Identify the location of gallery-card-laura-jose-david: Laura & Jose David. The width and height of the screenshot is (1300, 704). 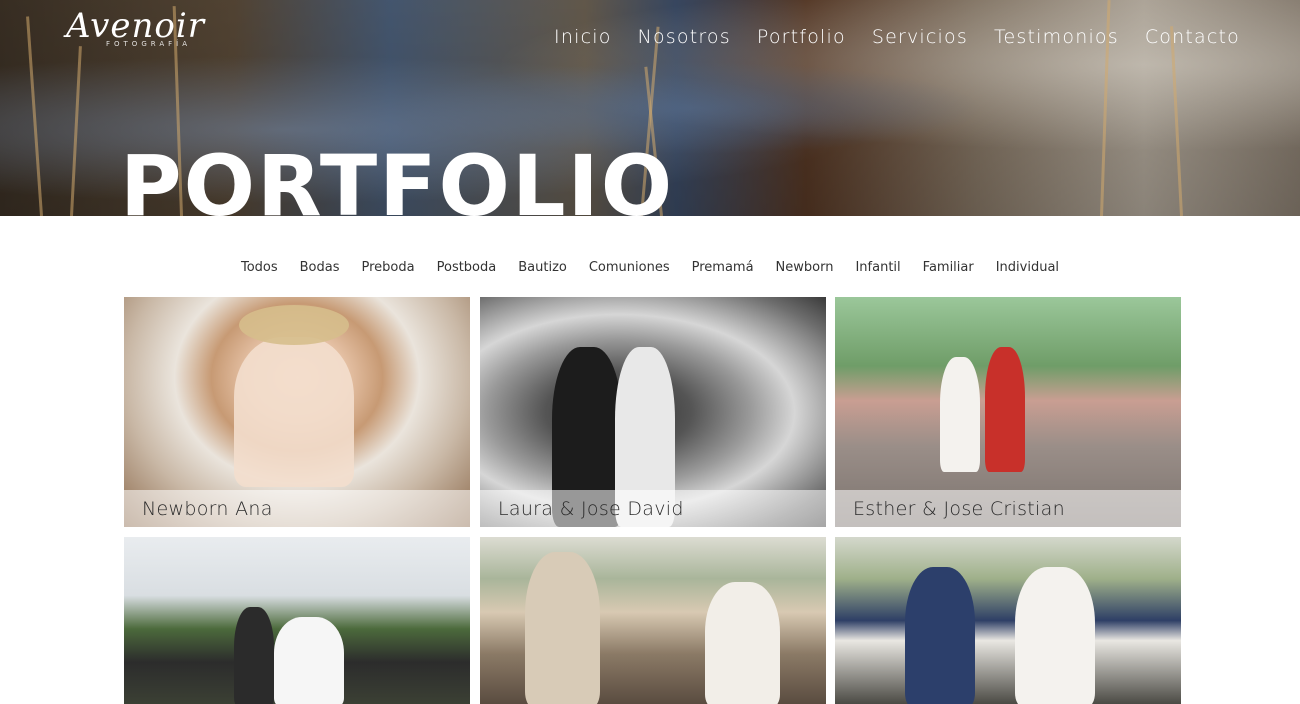
(653, 412).